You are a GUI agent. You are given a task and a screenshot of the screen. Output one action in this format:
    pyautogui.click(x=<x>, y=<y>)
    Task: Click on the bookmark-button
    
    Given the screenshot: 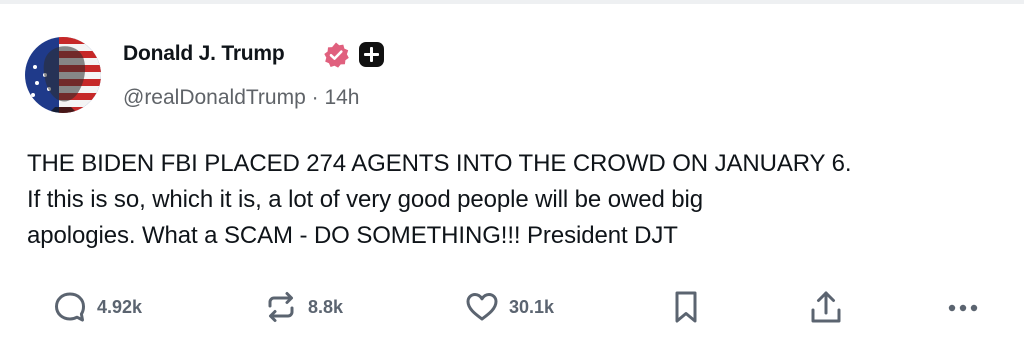 What is the action you would take?
    pyautogui.click(x=686, y=307)
    